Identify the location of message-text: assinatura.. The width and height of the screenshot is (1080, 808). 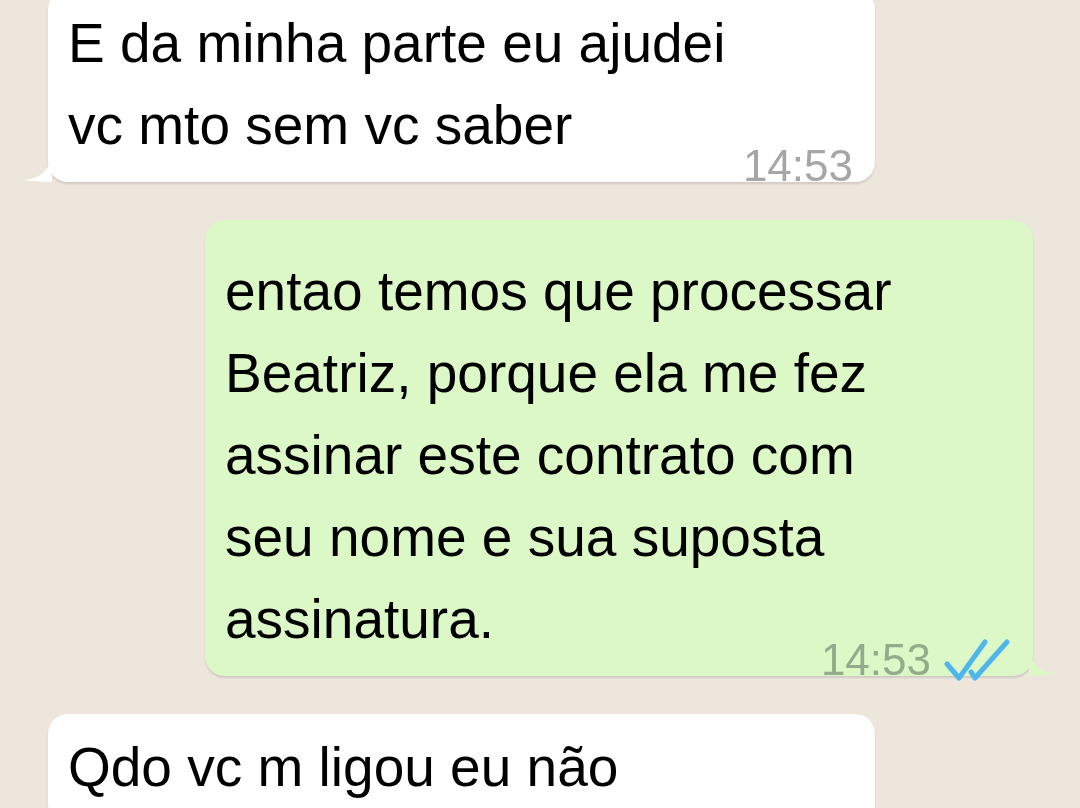
(360, 619).